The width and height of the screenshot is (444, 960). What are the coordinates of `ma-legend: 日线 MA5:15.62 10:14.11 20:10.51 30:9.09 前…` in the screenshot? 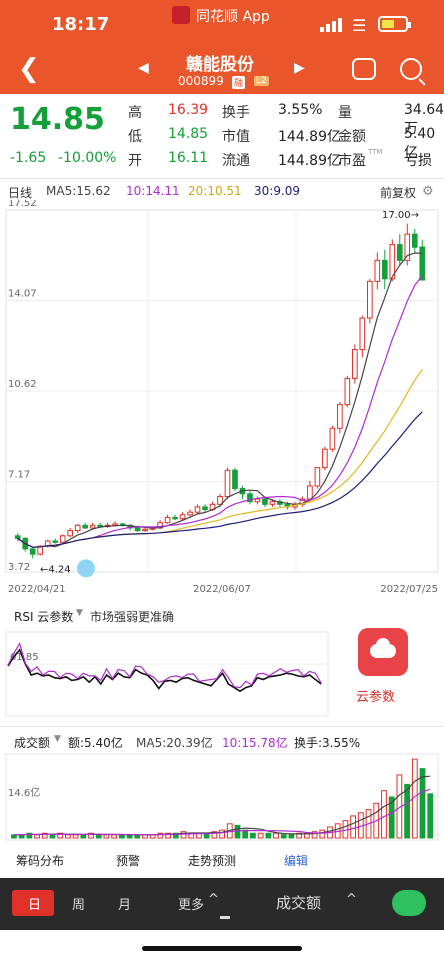 It's located at (222, 191).